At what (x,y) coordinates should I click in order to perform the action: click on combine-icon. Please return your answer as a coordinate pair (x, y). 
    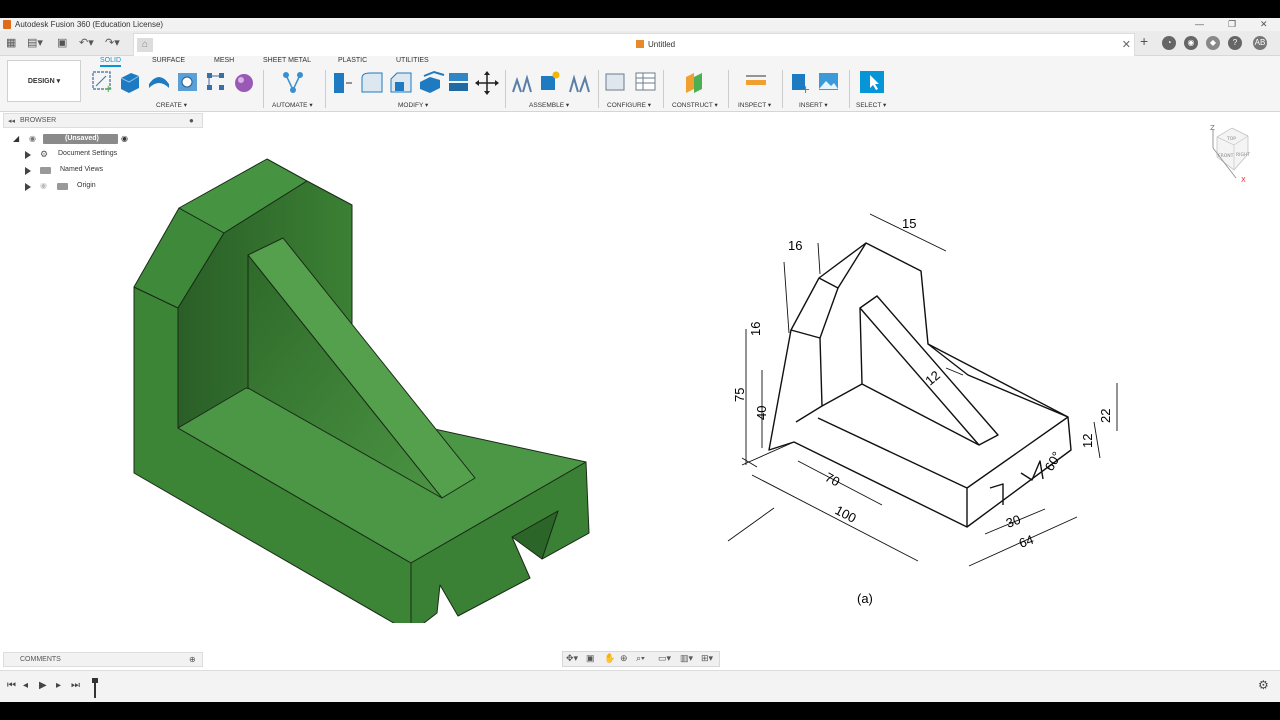
    Looking at the image, I should click on (458, 82).